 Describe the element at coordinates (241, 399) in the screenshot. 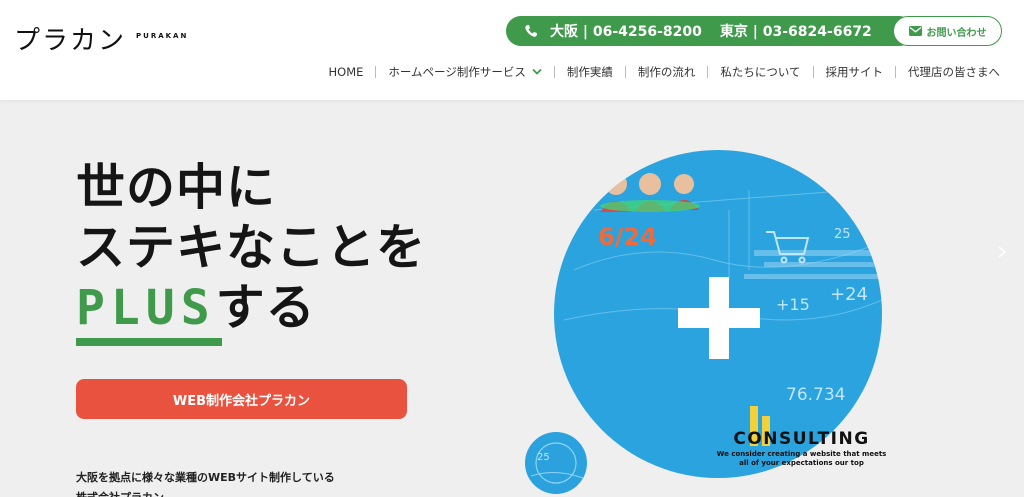

I see `cta-button: WEB制作会社プラカン` at that location.